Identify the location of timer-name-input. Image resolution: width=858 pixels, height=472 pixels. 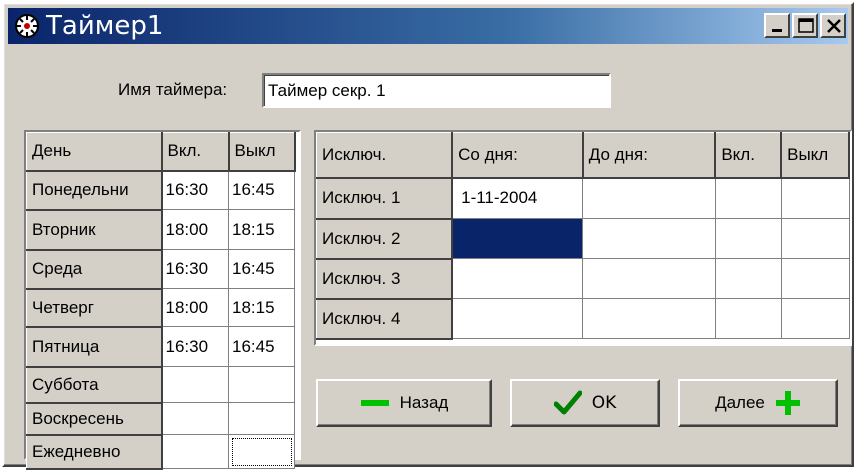
(436, 90).